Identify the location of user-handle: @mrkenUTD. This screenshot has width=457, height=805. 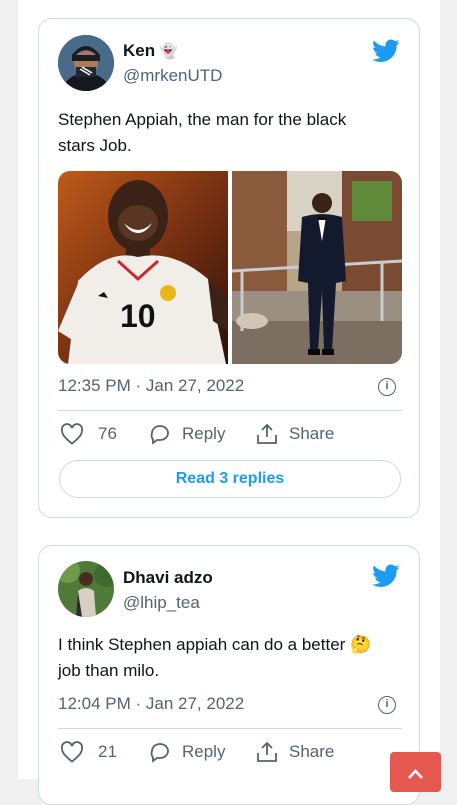
(172, 76).